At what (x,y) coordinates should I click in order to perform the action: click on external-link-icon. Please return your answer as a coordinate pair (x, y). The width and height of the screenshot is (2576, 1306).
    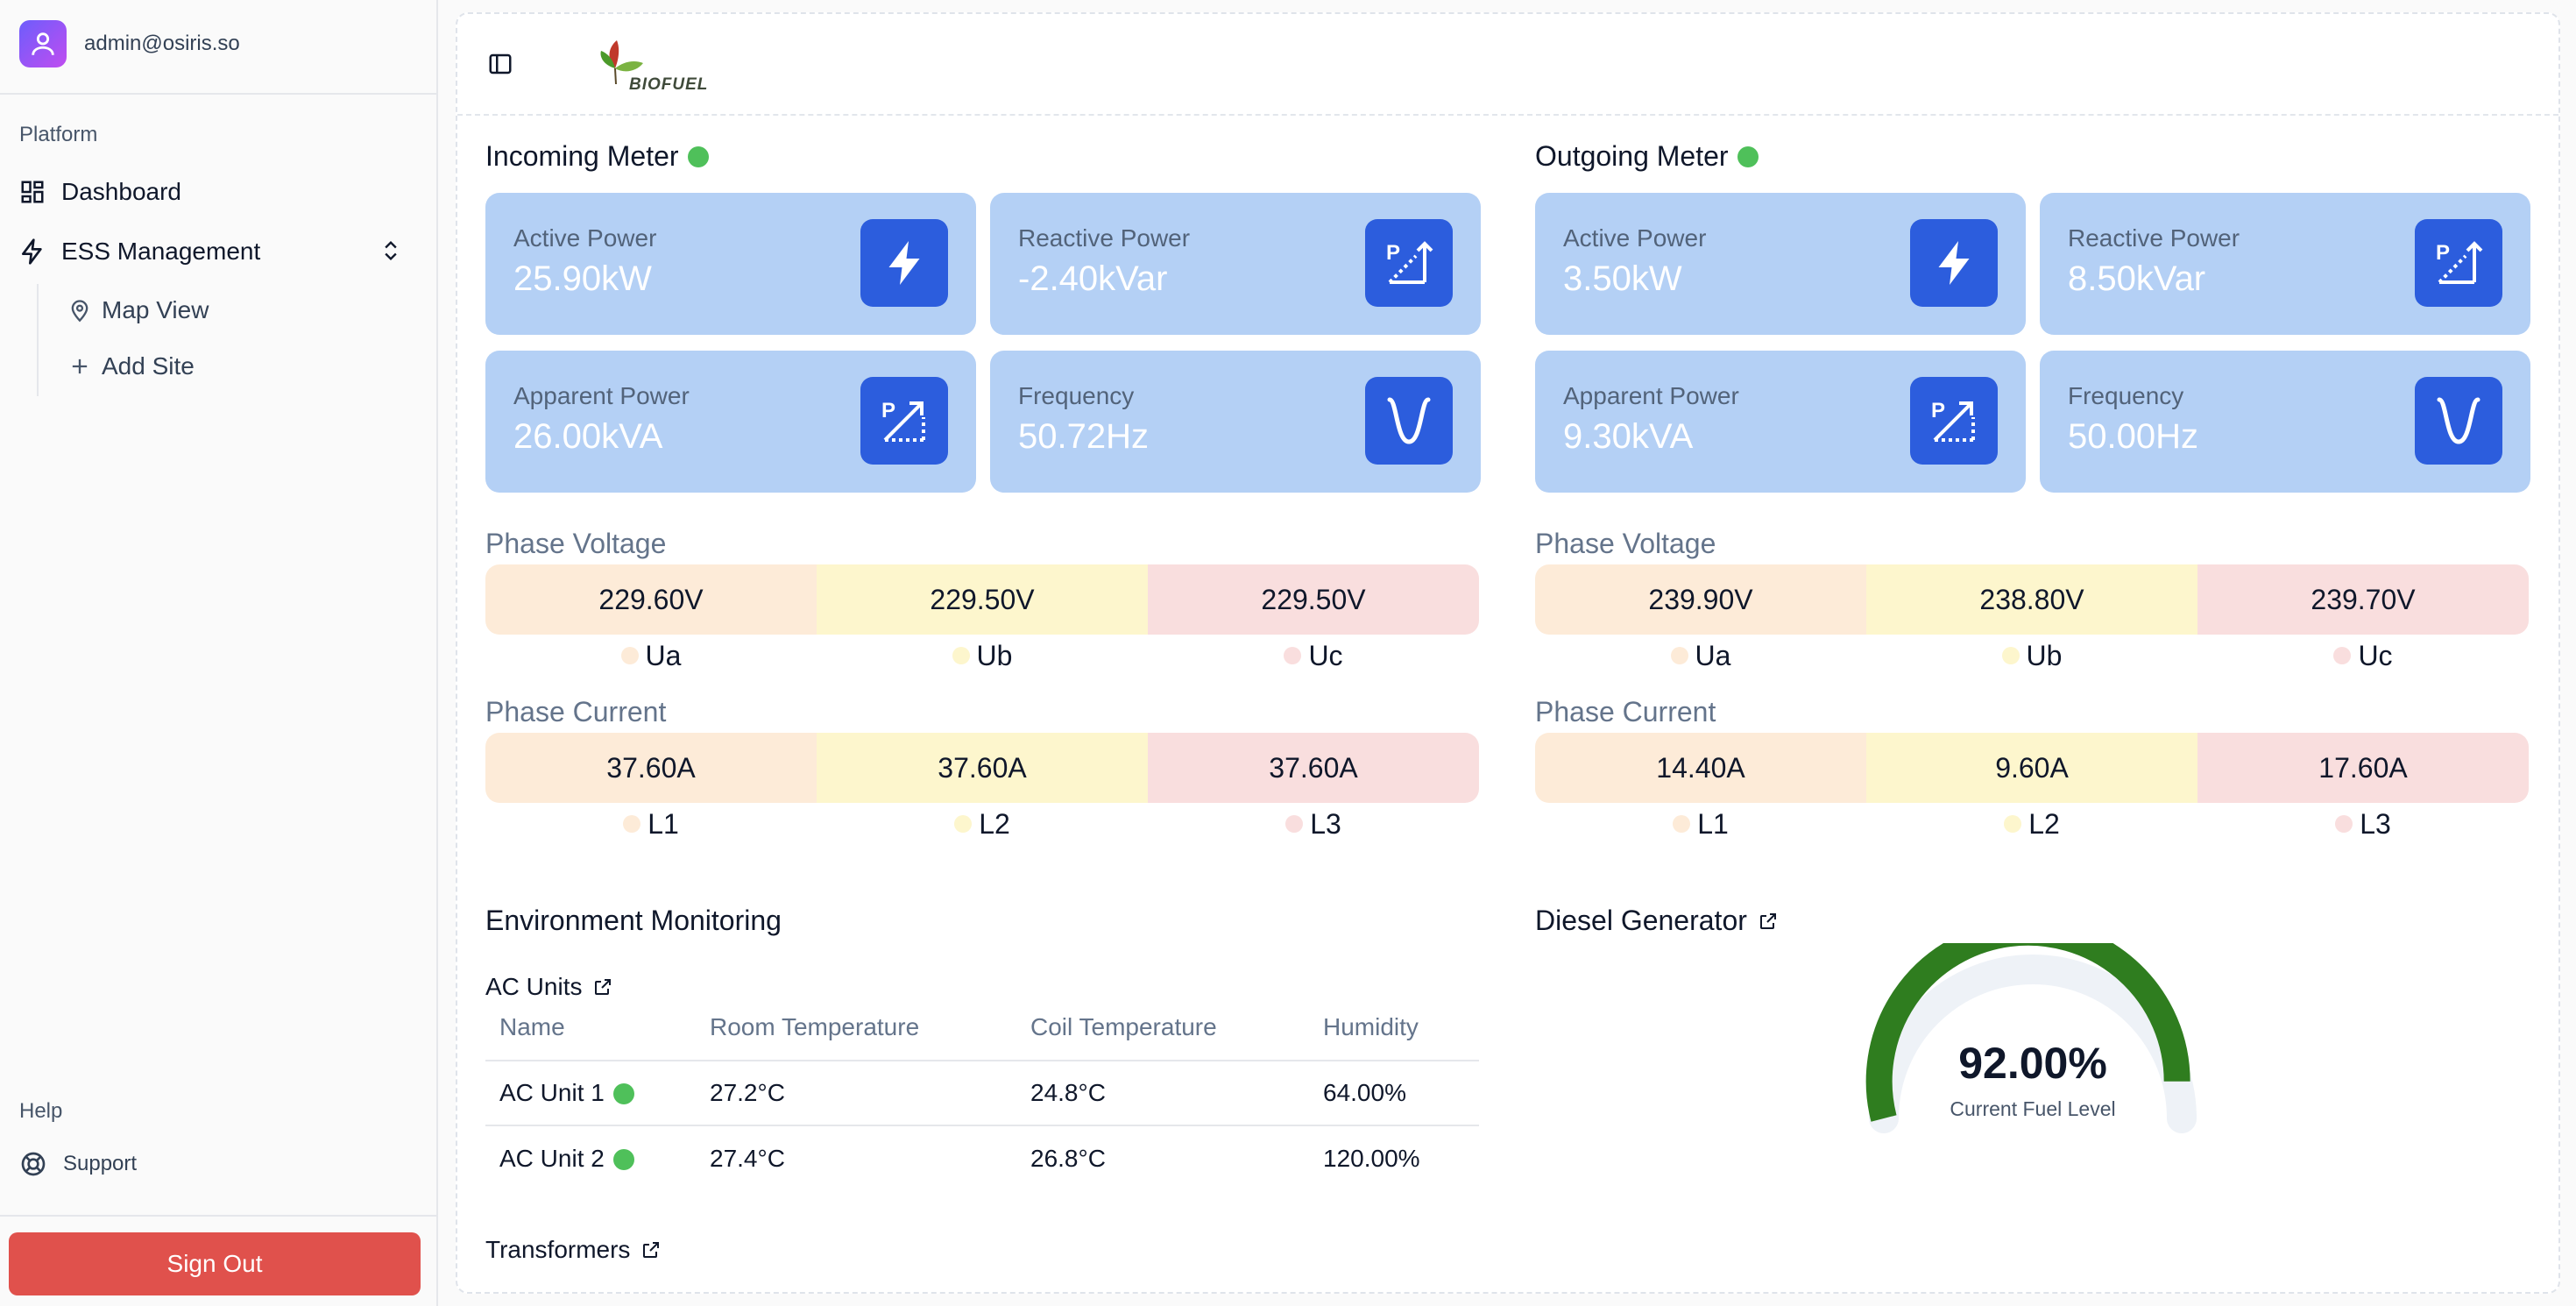
    Looking at the image, I should click on (1768, 921).